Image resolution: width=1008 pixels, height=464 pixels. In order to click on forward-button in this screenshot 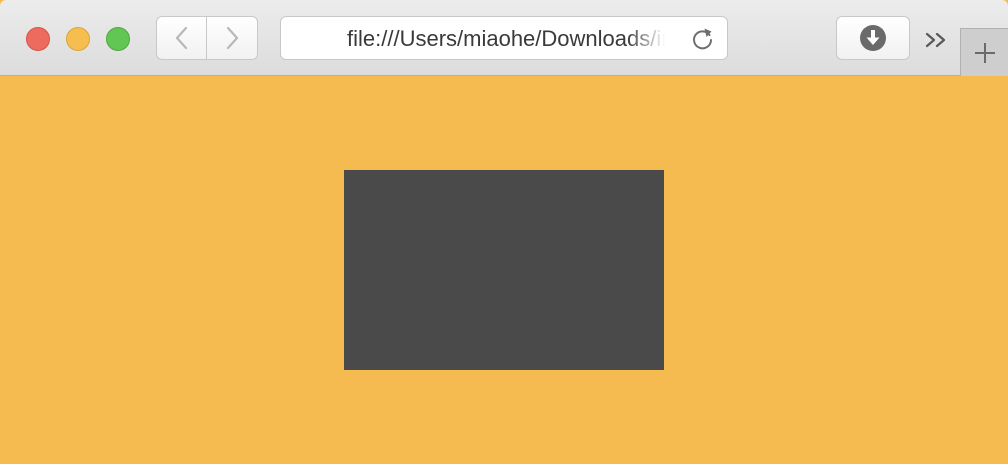, I will do `click(232, 38)`.